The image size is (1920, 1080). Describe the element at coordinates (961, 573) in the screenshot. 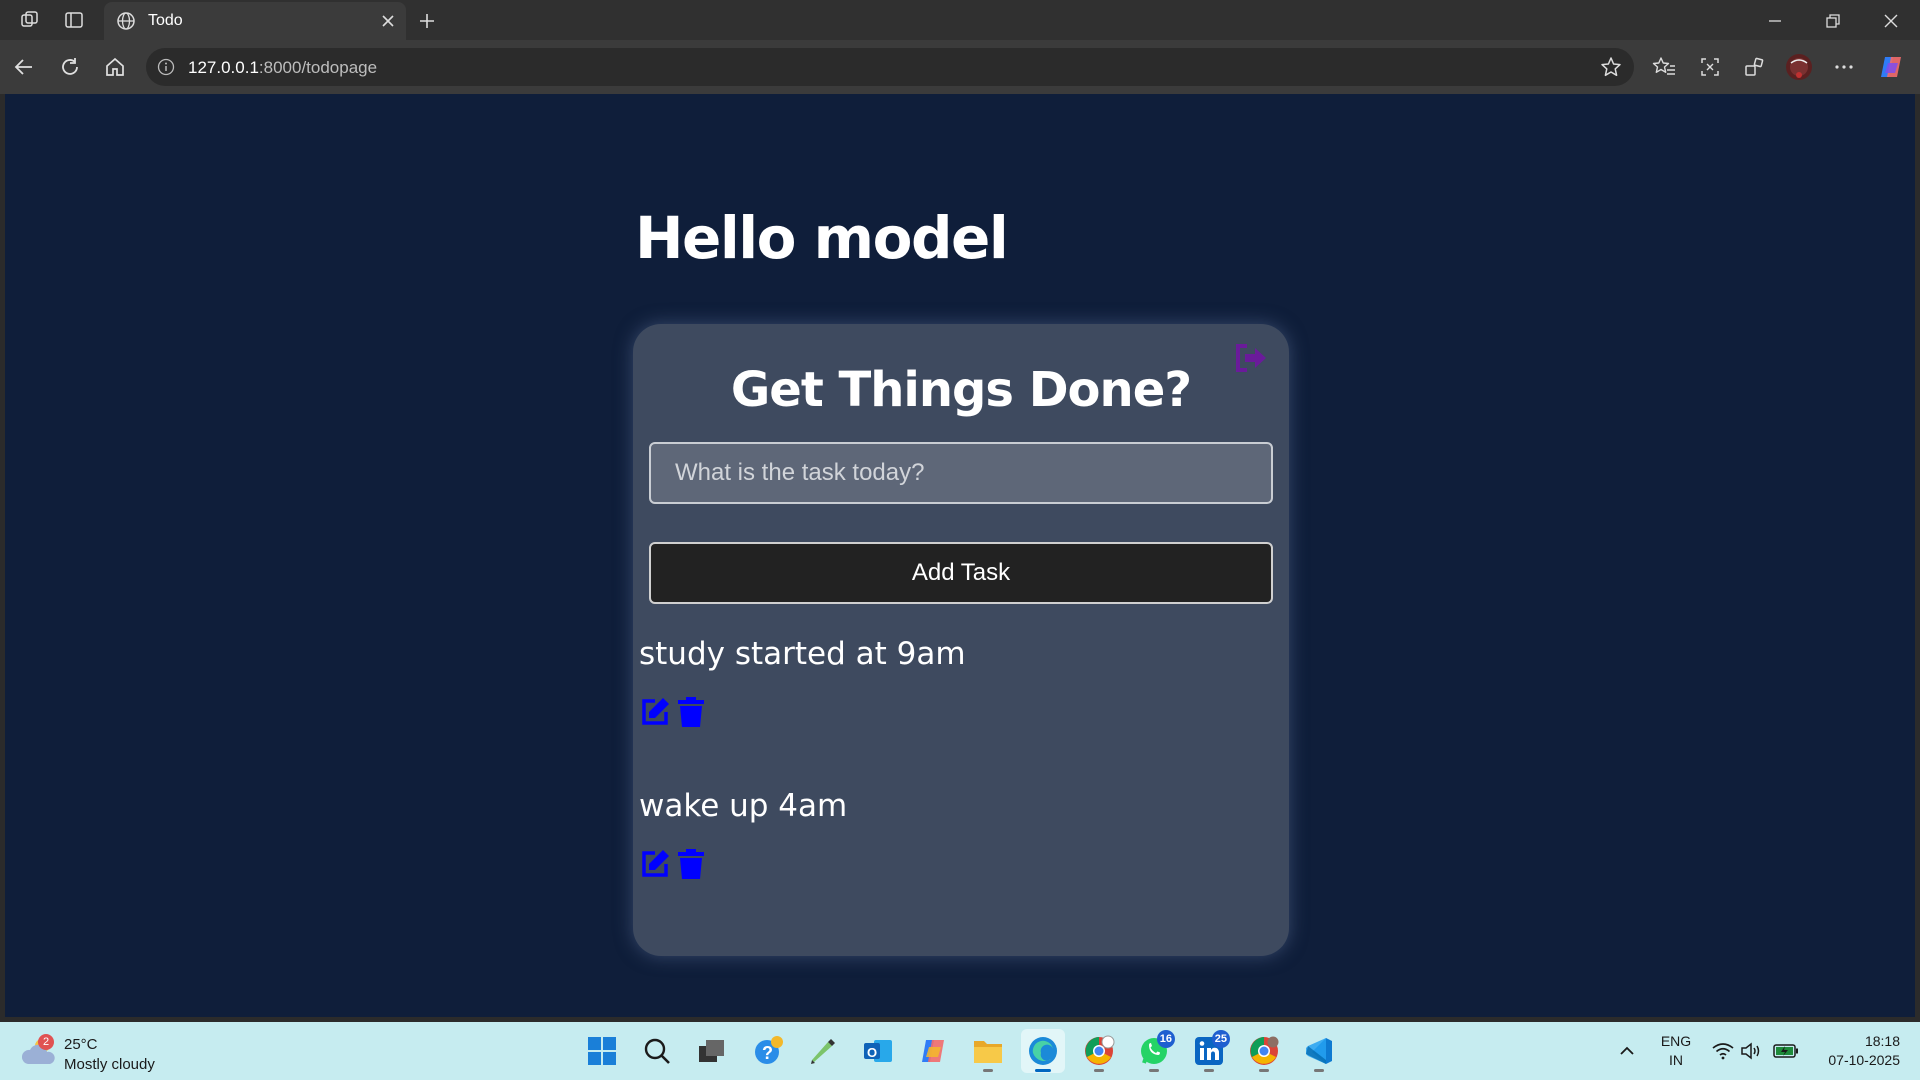

I see `add-task-button: Add Task` at that location.